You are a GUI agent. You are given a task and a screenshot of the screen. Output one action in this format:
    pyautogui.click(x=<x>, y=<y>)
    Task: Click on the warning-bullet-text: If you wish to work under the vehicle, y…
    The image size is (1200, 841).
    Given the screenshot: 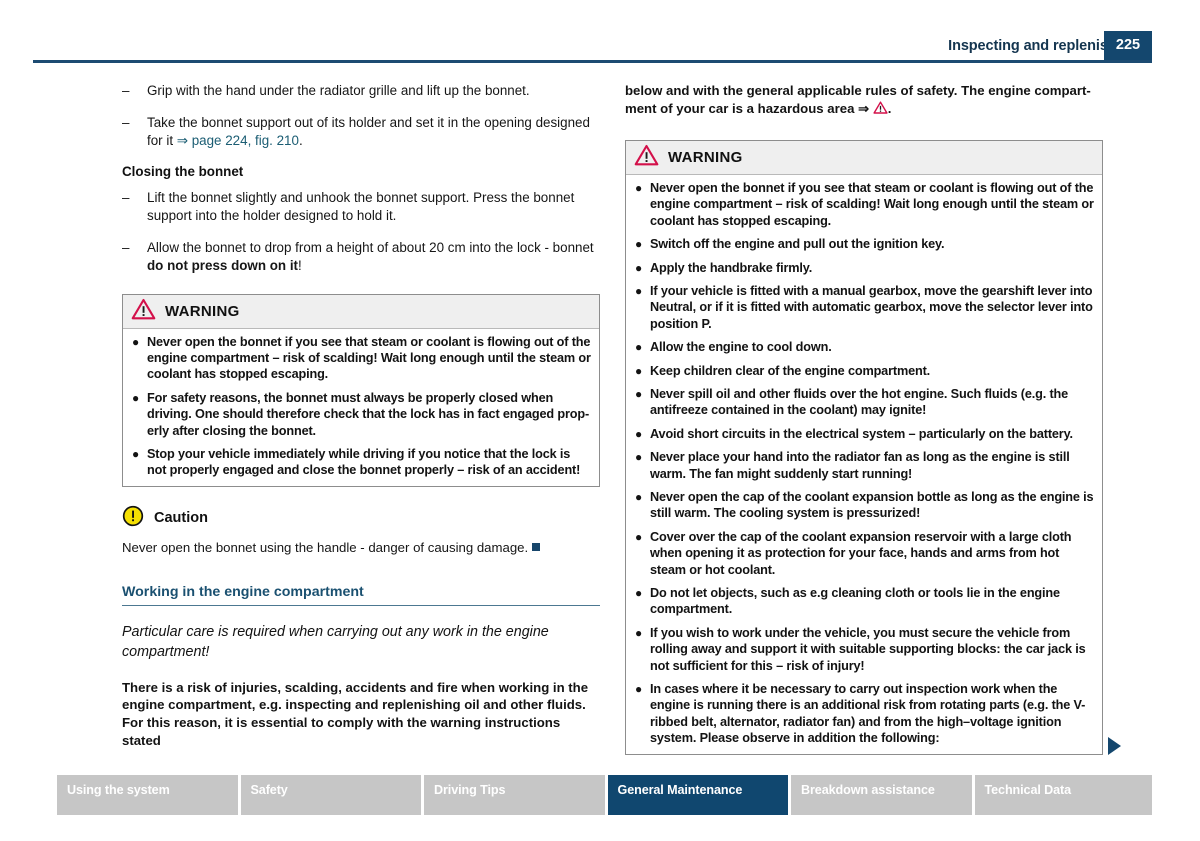 What is the action you would take?
    pyautogui.click(x=868, y=649)
    